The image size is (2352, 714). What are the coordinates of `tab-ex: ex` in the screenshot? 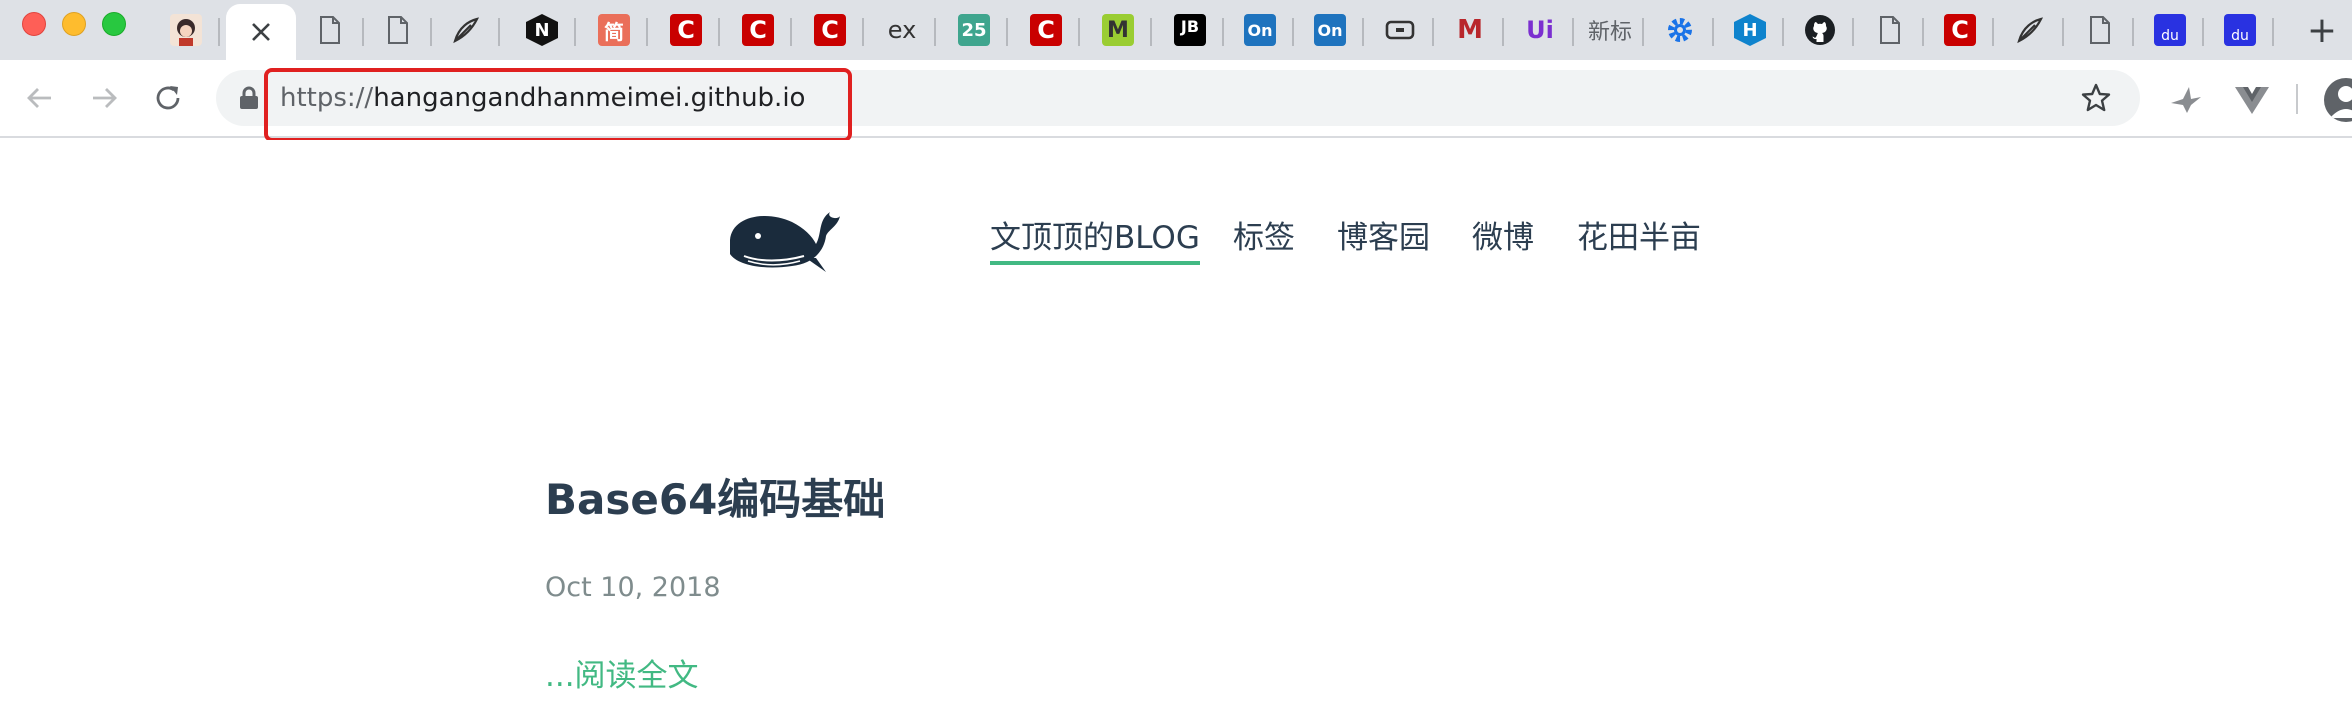 It's located at (902, 30).